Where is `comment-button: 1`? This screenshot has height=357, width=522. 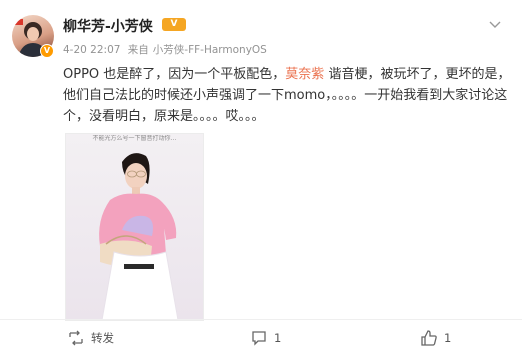 comment-button: 1 is located at coordinates (265, 338).